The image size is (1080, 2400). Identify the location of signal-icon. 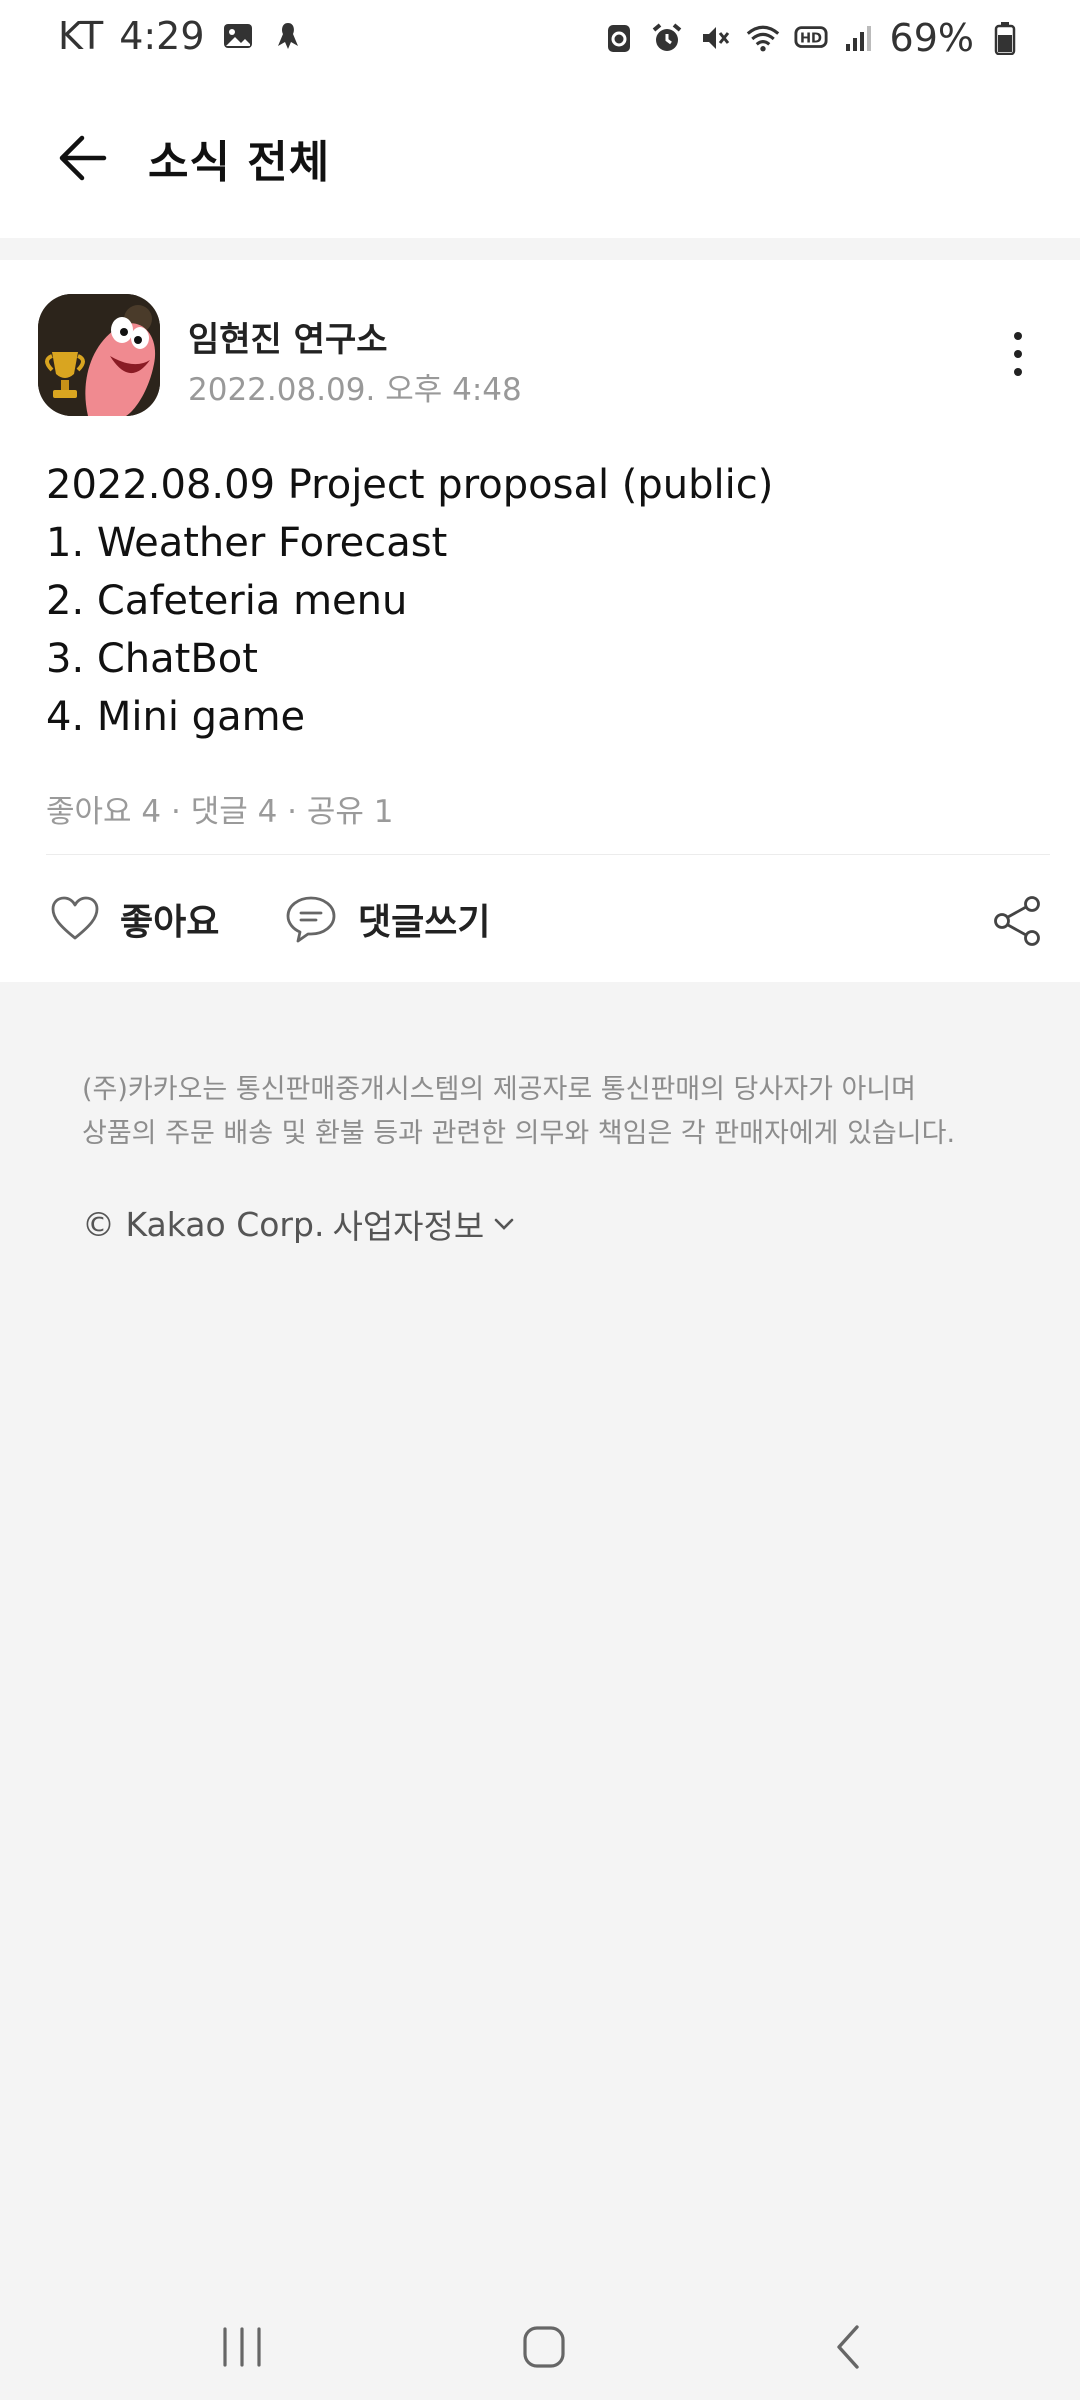
(859, 38).